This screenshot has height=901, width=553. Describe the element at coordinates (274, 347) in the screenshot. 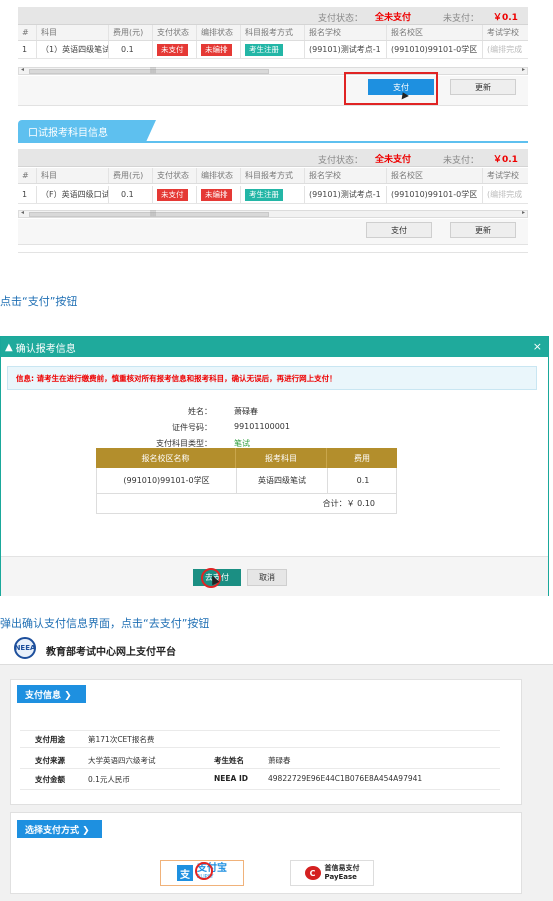

I see `modal-title-bar: ▲ 确认报考信息` at that location.